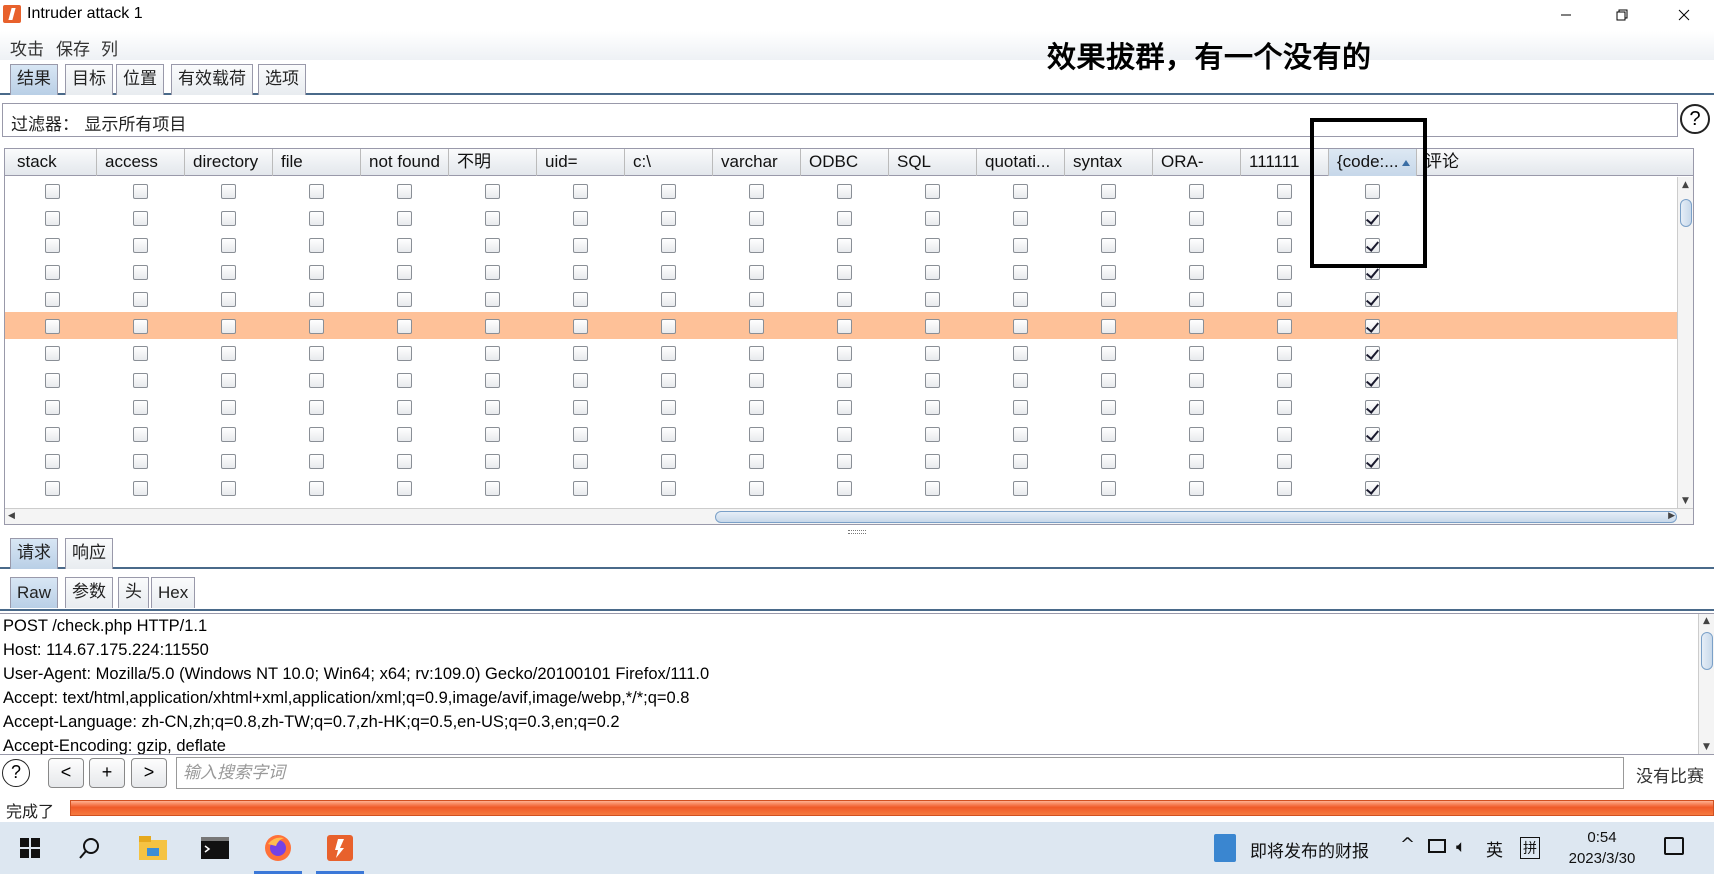 The height and width of the screenshot is (874, 1714). Describe the element at coordinates (1706, 684) in the screenshot. I see `editor-vertical-scrollbar: ▲ ▼` at that location.